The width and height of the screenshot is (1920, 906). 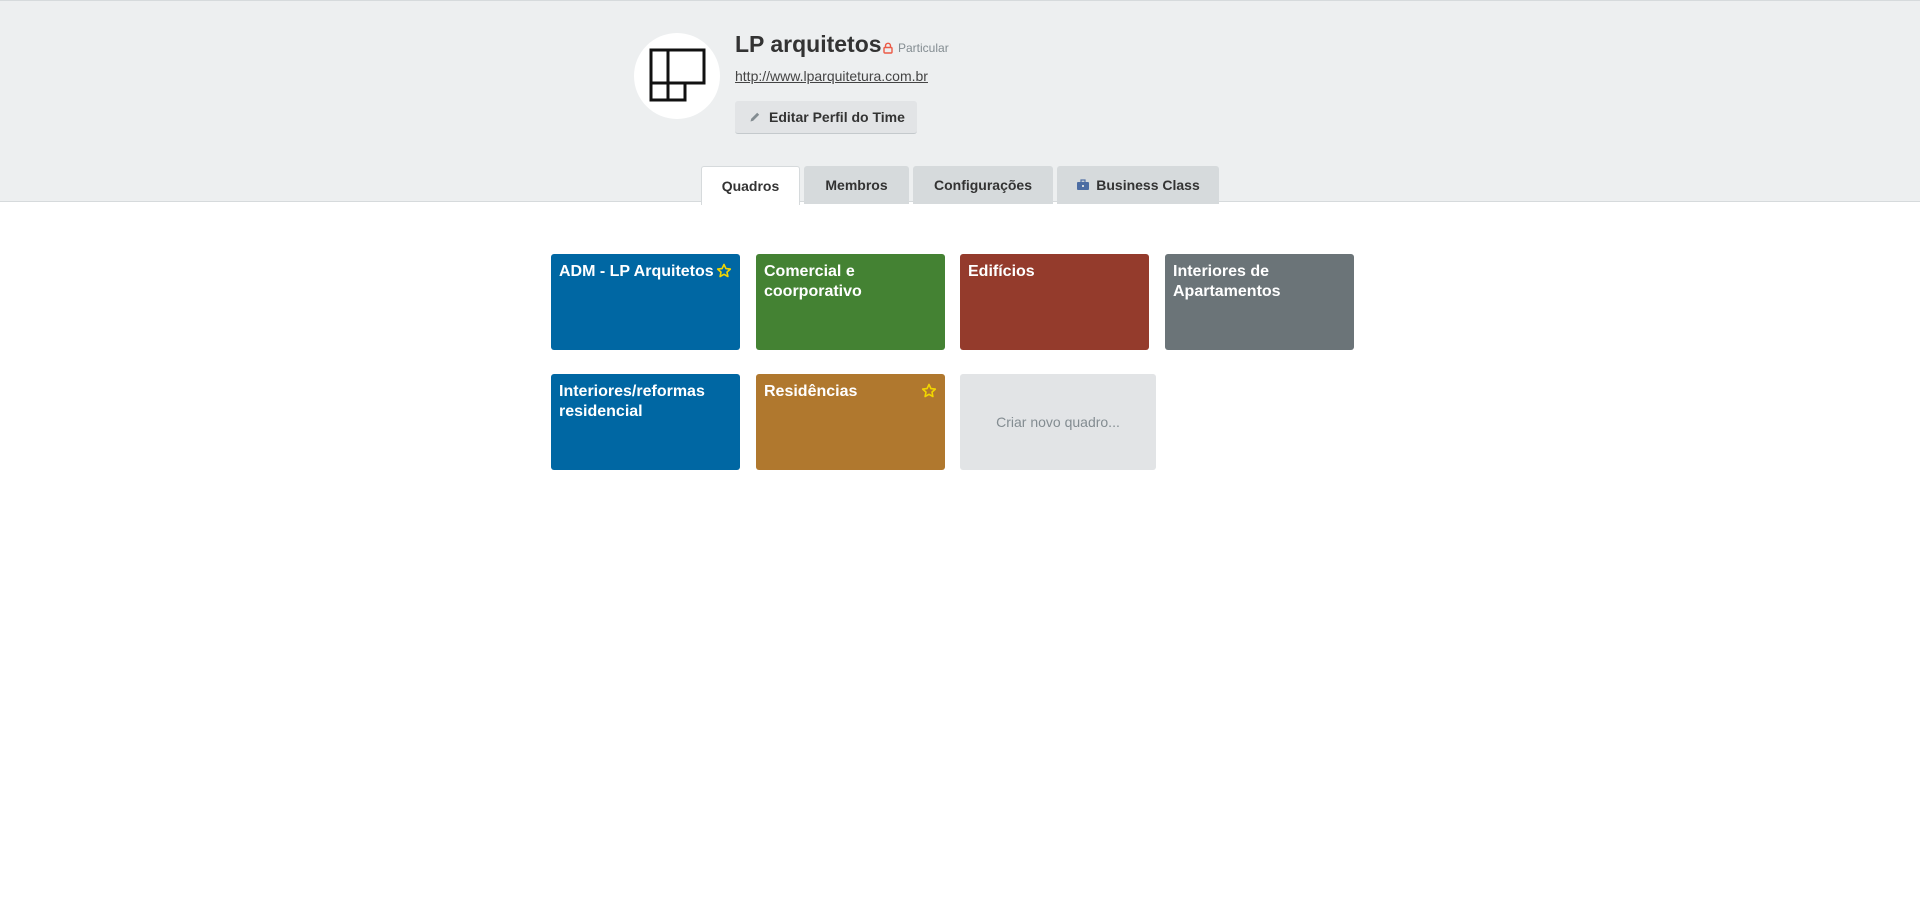 What do you see at coordinates (645, 302) in the screenshot?
I see `board-tile-adm-lp-arquitetos: ADM - LP Arquitetos` at bounding box center [645, 302].